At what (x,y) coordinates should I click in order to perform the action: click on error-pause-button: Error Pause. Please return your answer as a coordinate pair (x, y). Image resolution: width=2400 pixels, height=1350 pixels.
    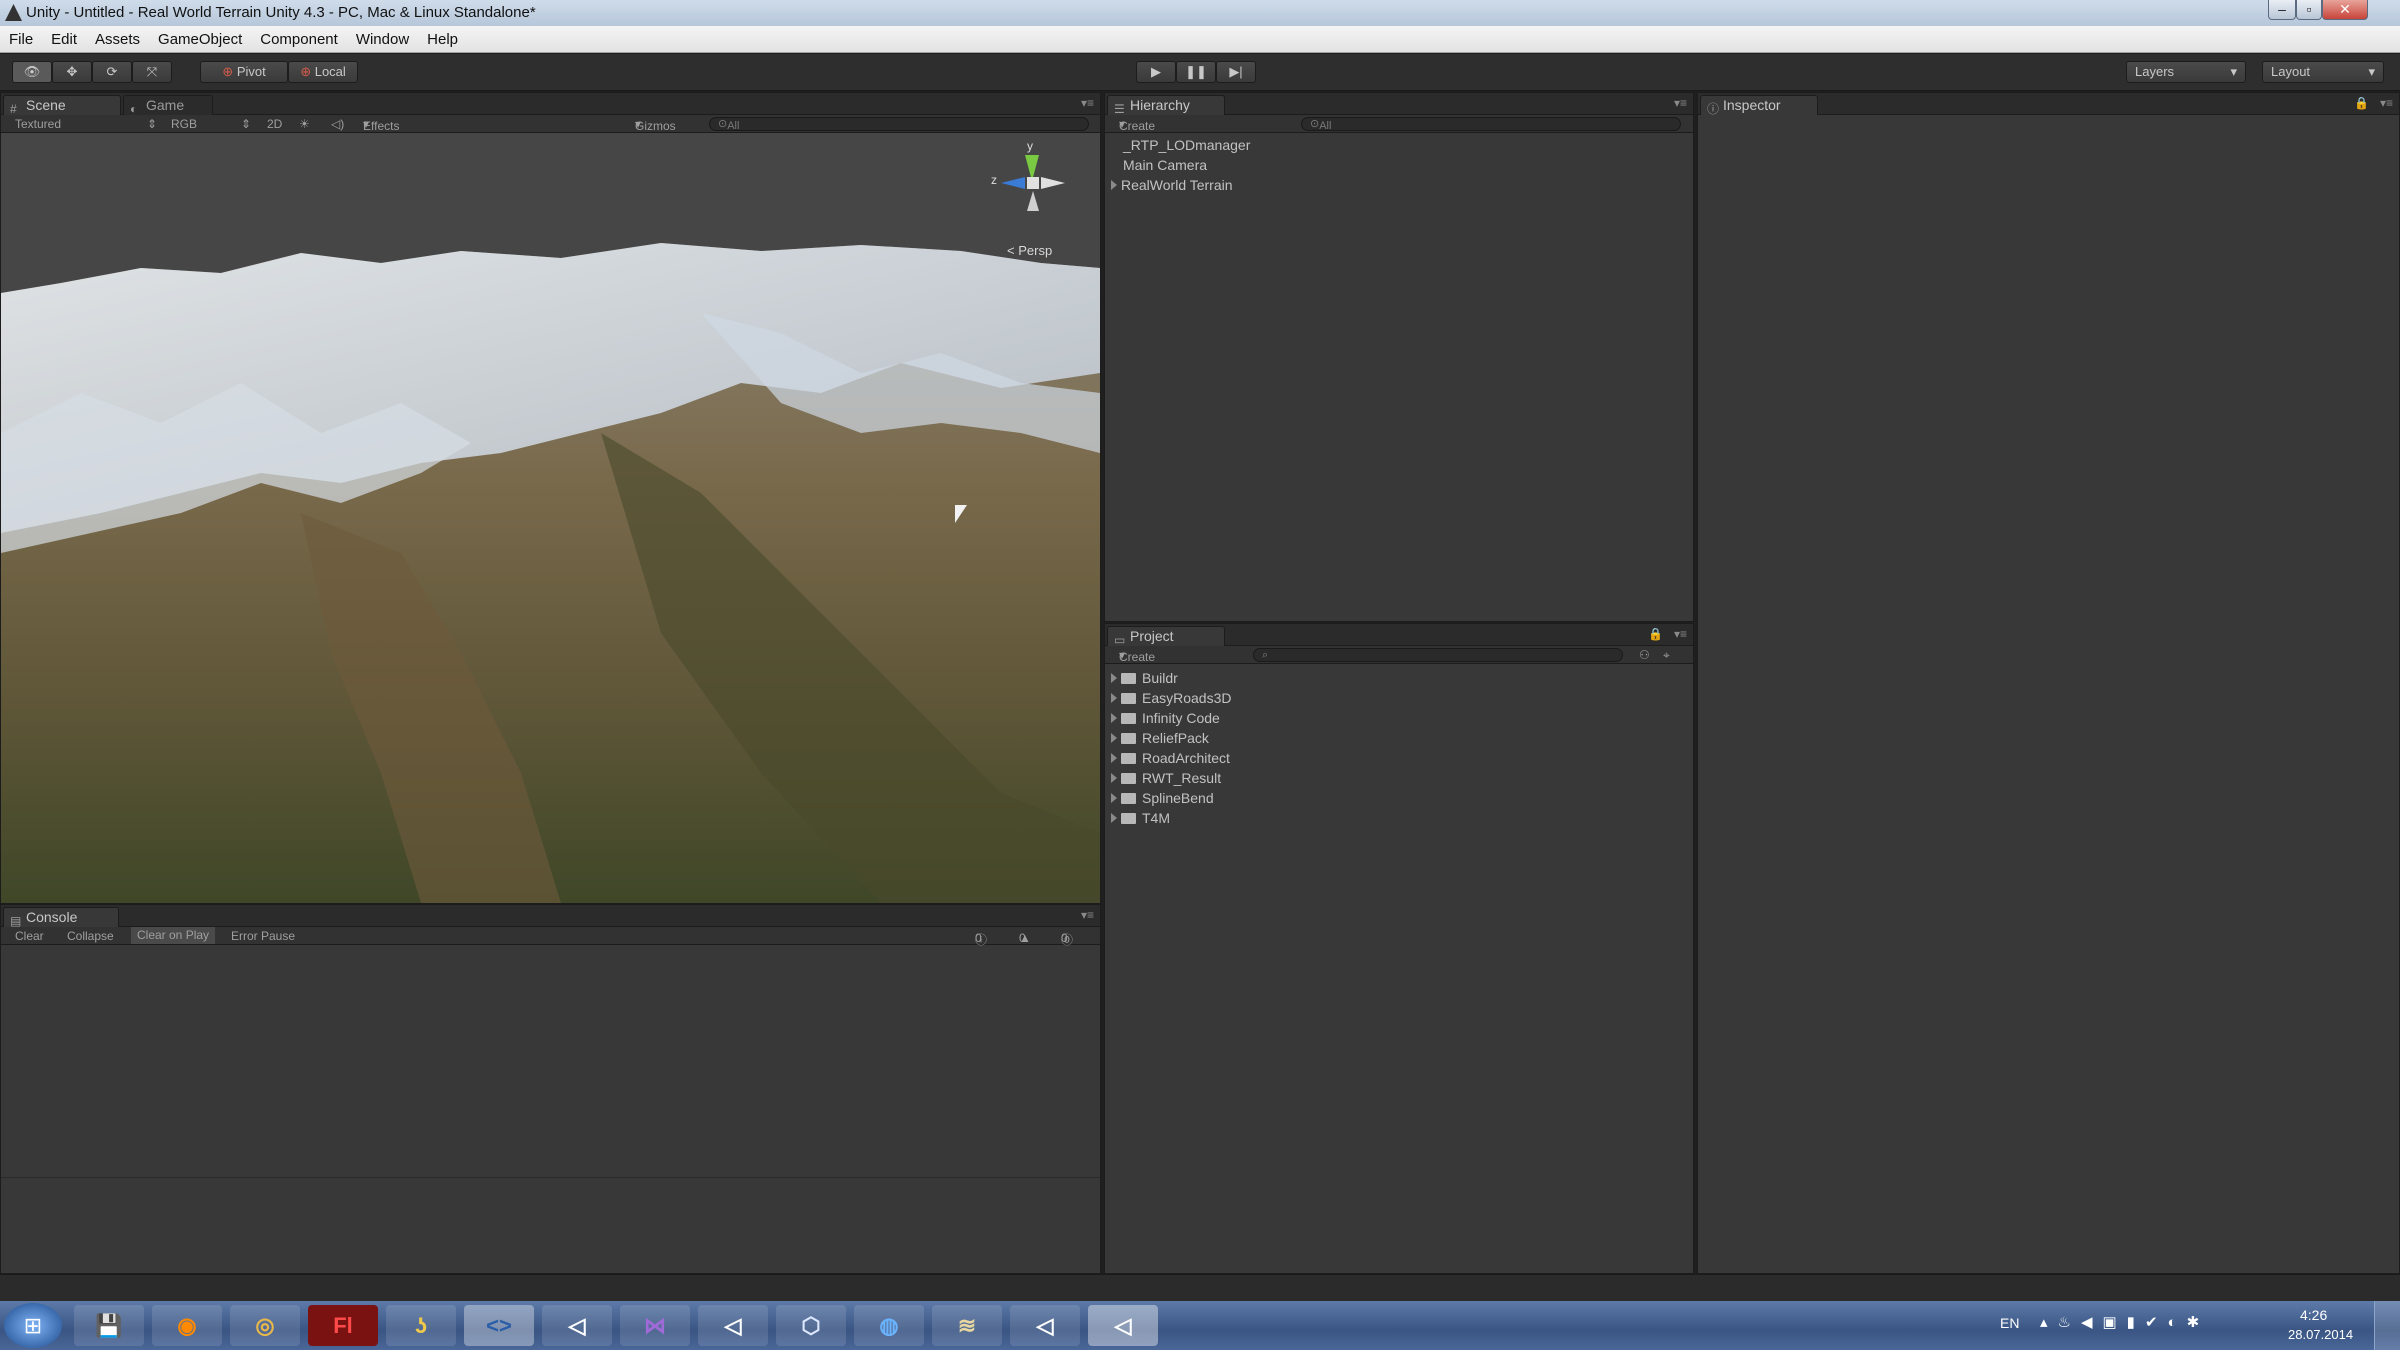
    Looking at the image, I should click on (263, 936).